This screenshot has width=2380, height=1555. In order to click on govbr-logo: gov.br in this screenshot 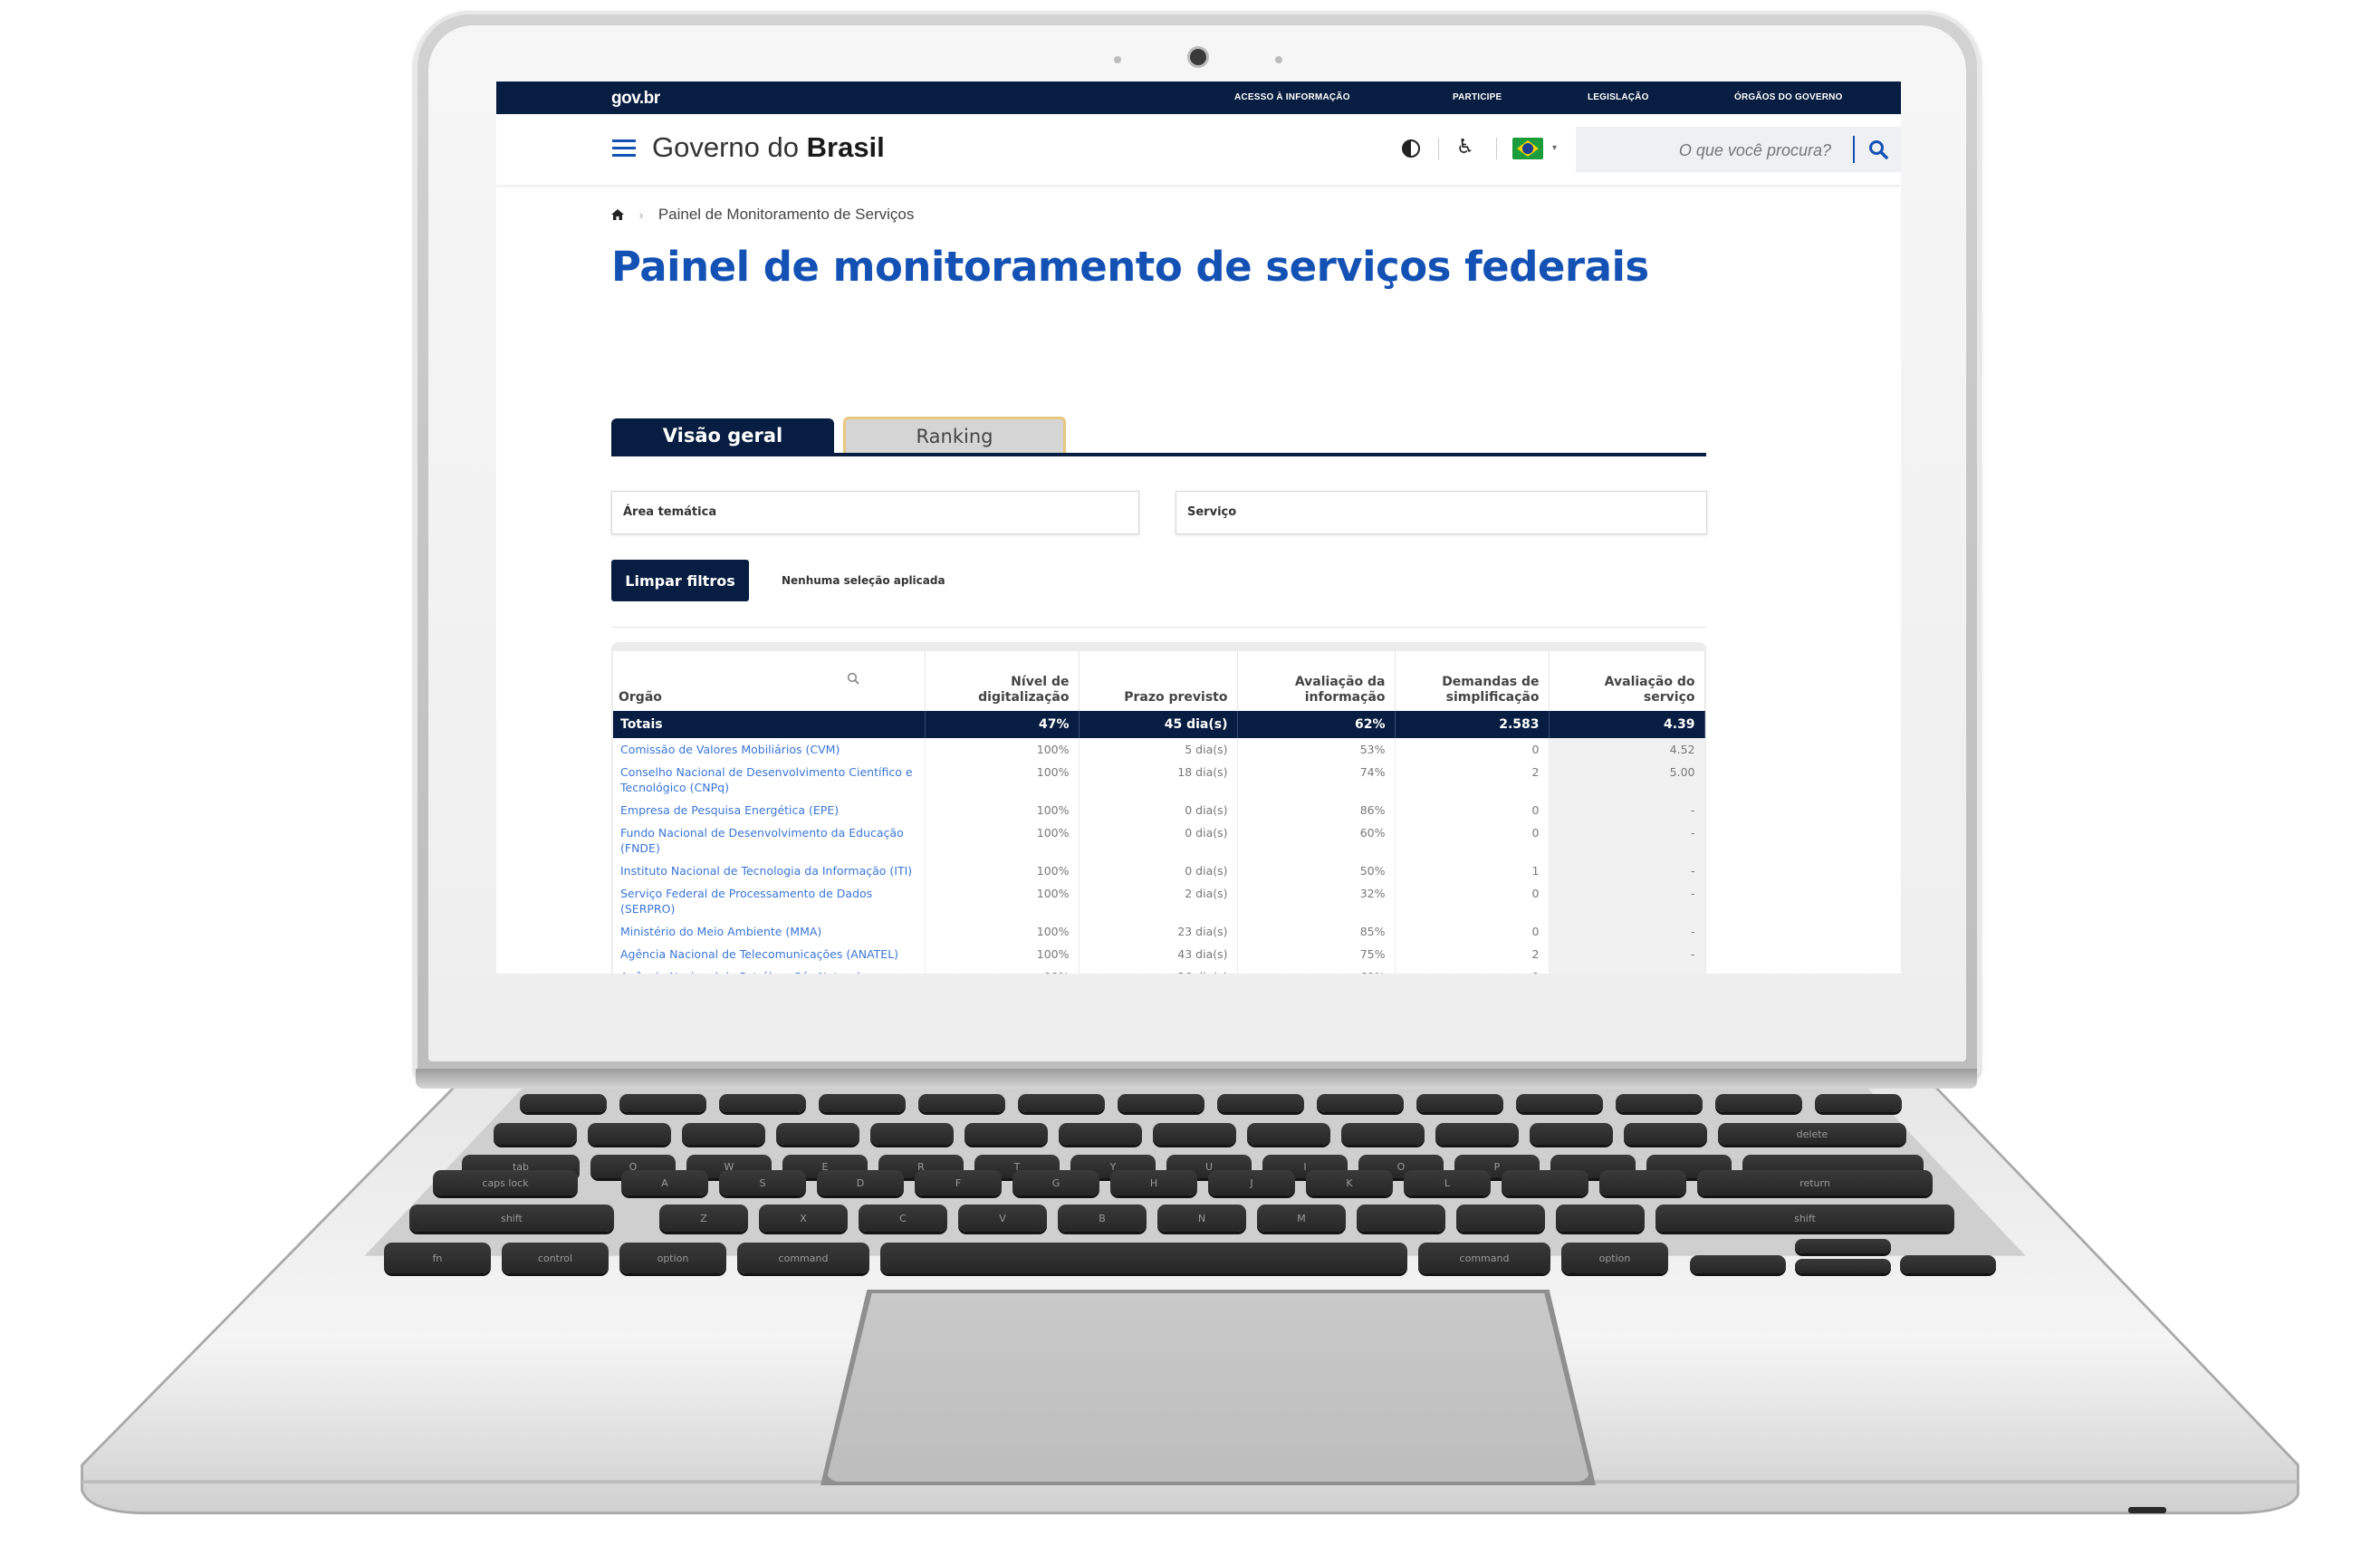, I will do `click(636, 99)`.